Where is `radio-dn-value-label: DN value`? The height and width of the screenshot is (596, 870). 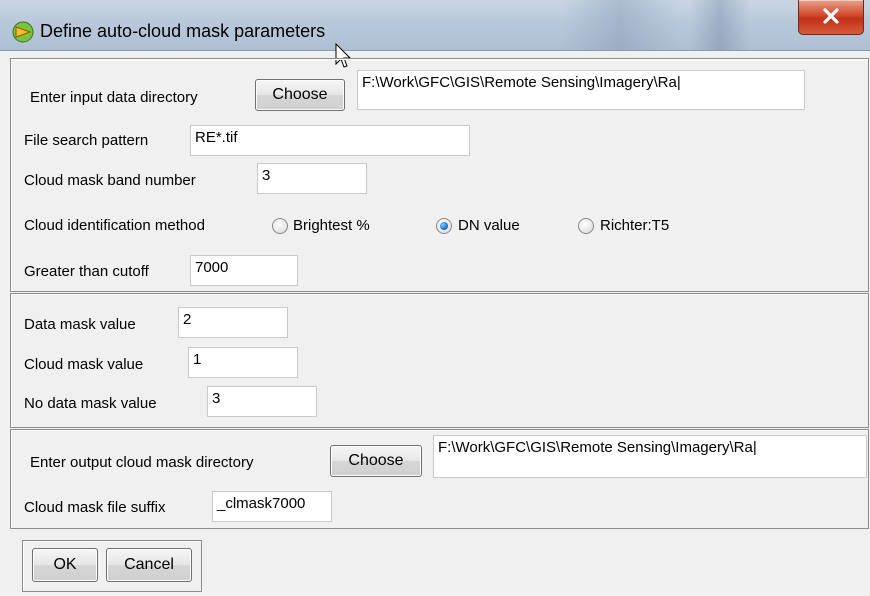 radio-dn-value-label: DN value is located at coordinates (489, 225).